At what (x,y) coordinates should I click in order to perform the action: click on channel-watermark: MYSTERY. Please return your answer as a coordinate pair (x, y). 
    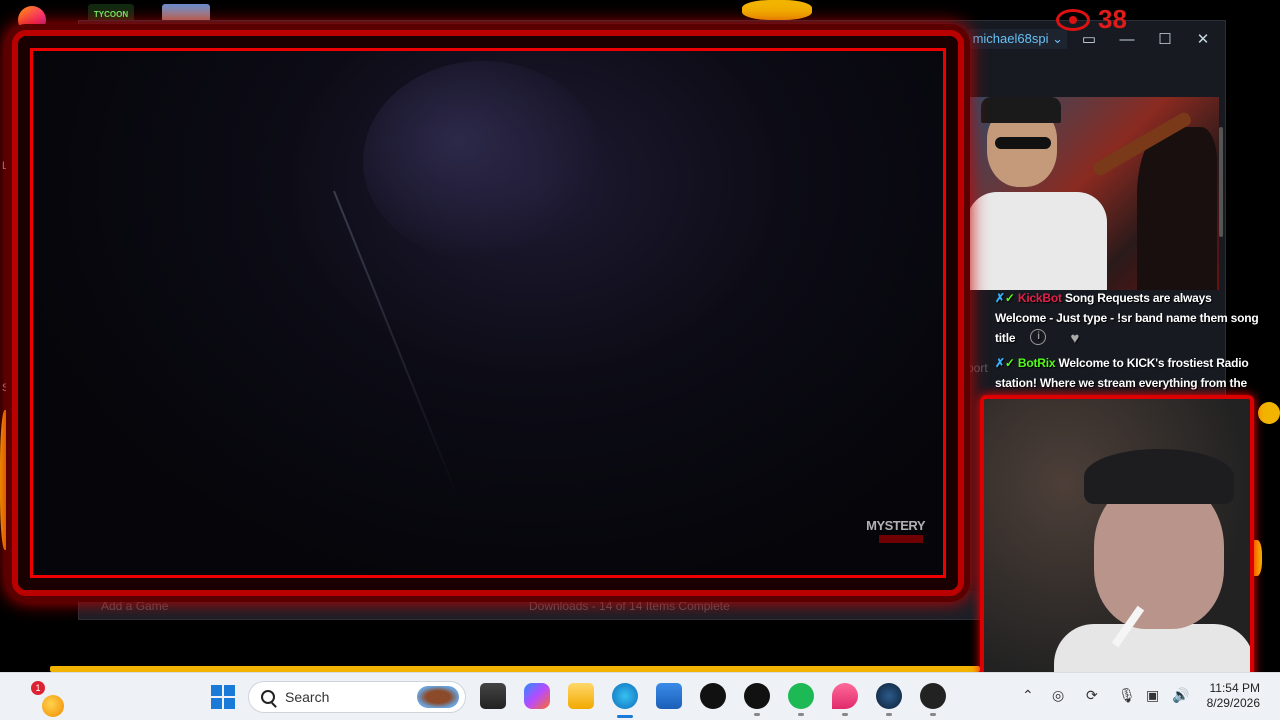
    Looking at the image, I should click on (895, 525).